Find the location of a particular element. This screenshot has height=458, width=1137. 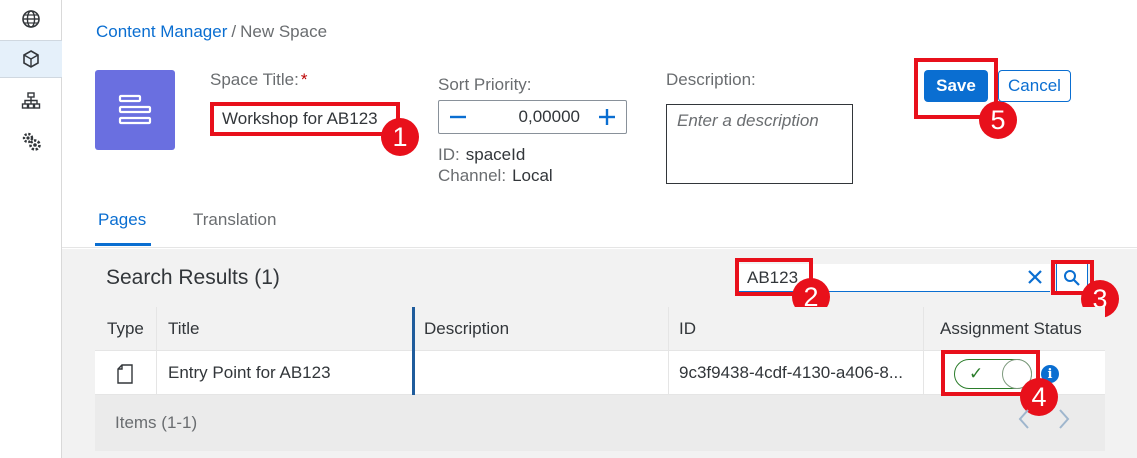

sidebar-item-hierarchy is located at coordinates (31, 101).